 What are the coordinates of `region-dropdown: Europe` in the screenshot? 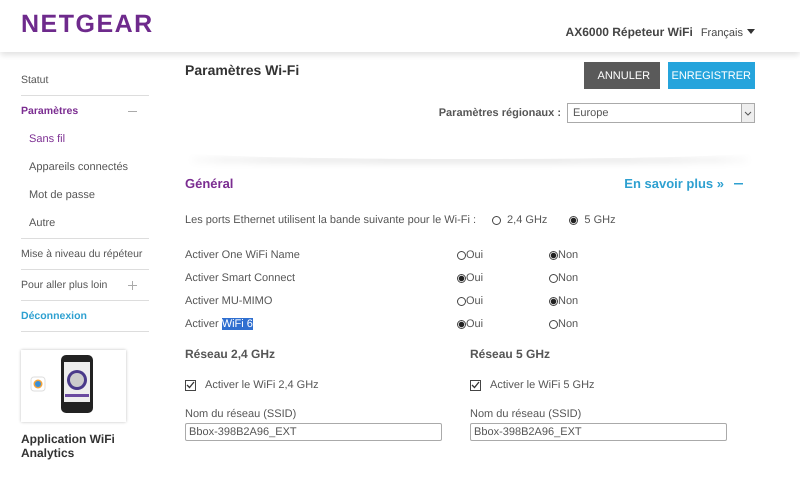 It's located at (661, 113).